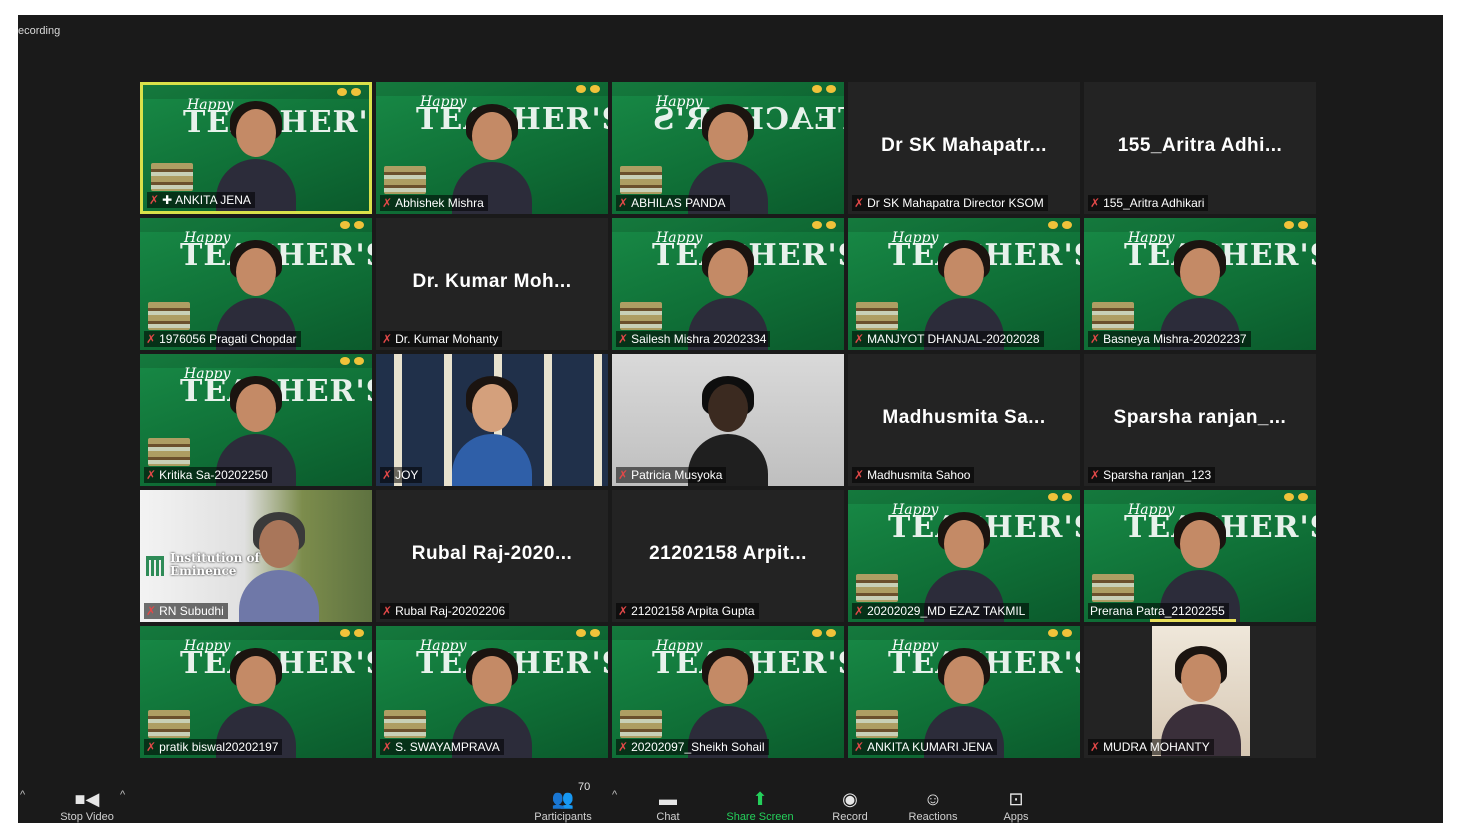 The image size is (1464, 823). What do you see at coordinates (1157, 475) in the screenshot?
I see `participant-name: Sparsha ranjan_123` at bounding box center [1157, 475].